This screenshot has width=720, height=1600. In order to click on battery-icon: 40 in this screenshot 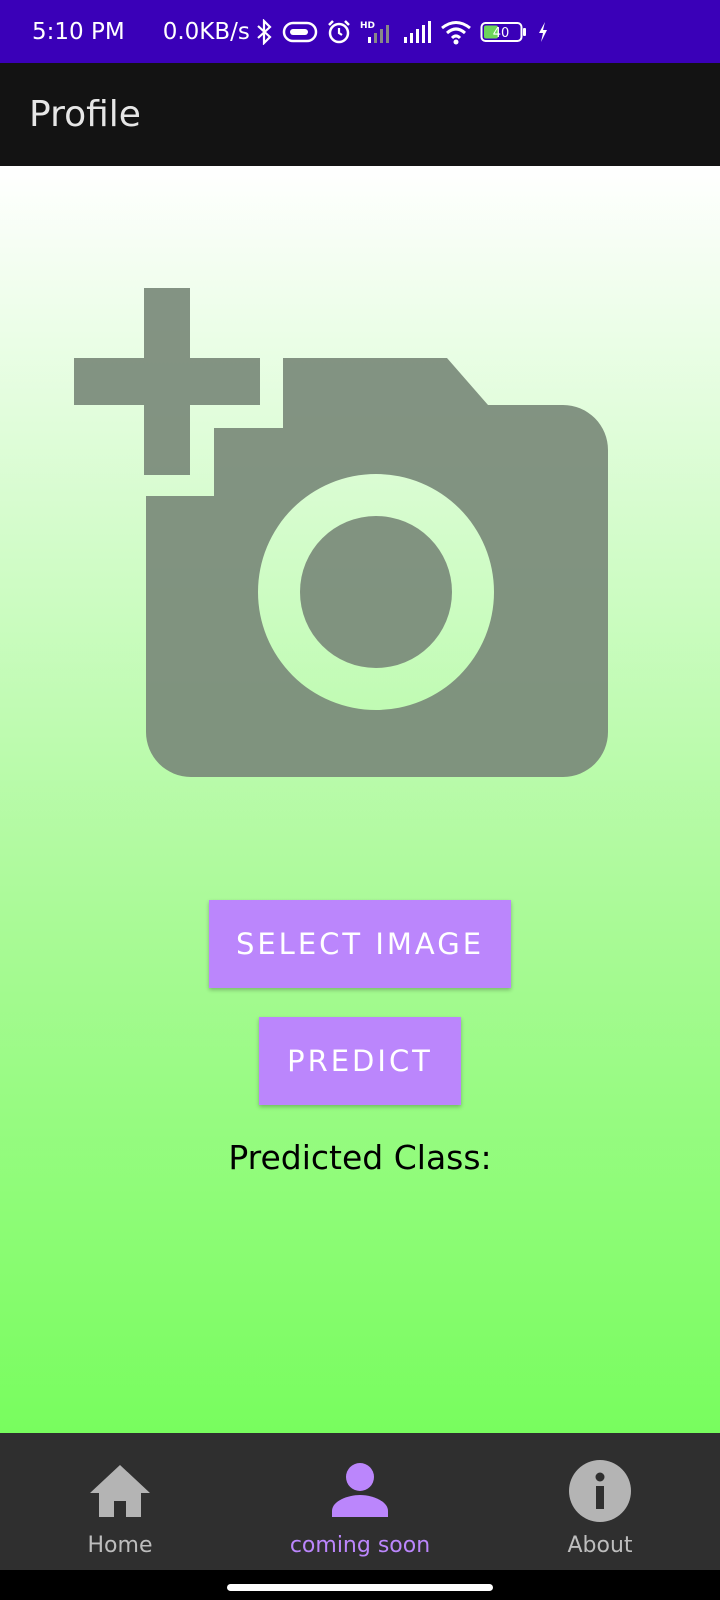, I will do `click(503, 31)`.